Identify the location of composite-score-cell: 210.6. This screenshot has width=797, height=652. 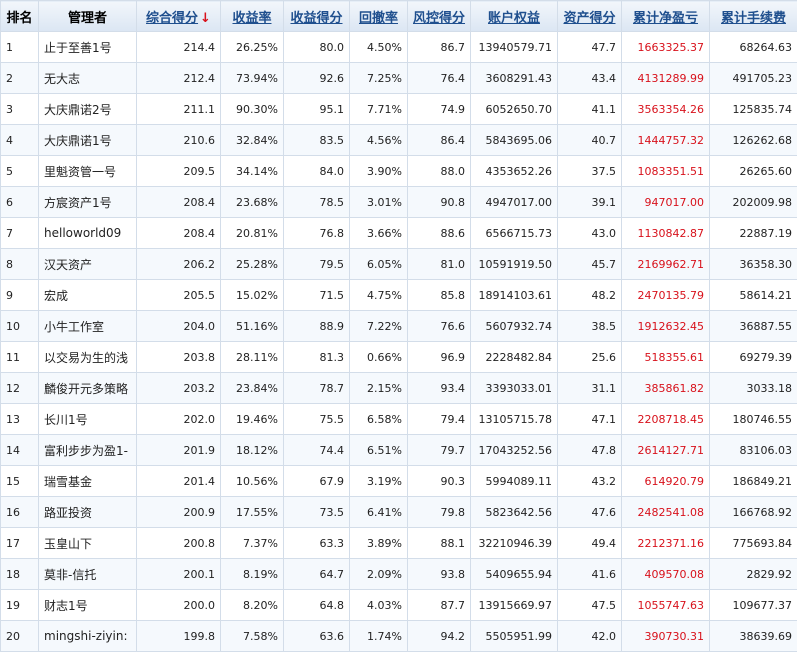
(179, 140).